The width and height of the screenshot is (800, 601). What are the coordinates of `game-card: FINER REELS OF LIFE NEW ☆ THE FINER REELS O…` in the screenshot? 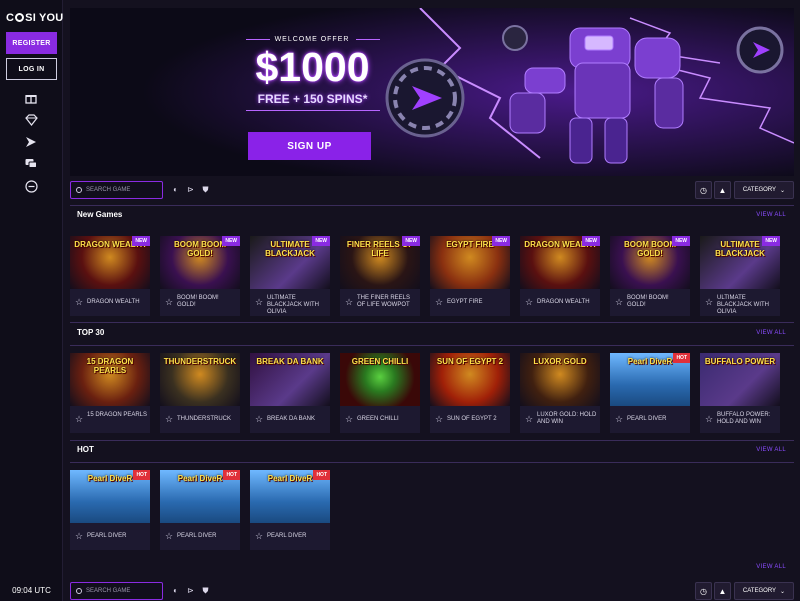 It's located at (380, 276).